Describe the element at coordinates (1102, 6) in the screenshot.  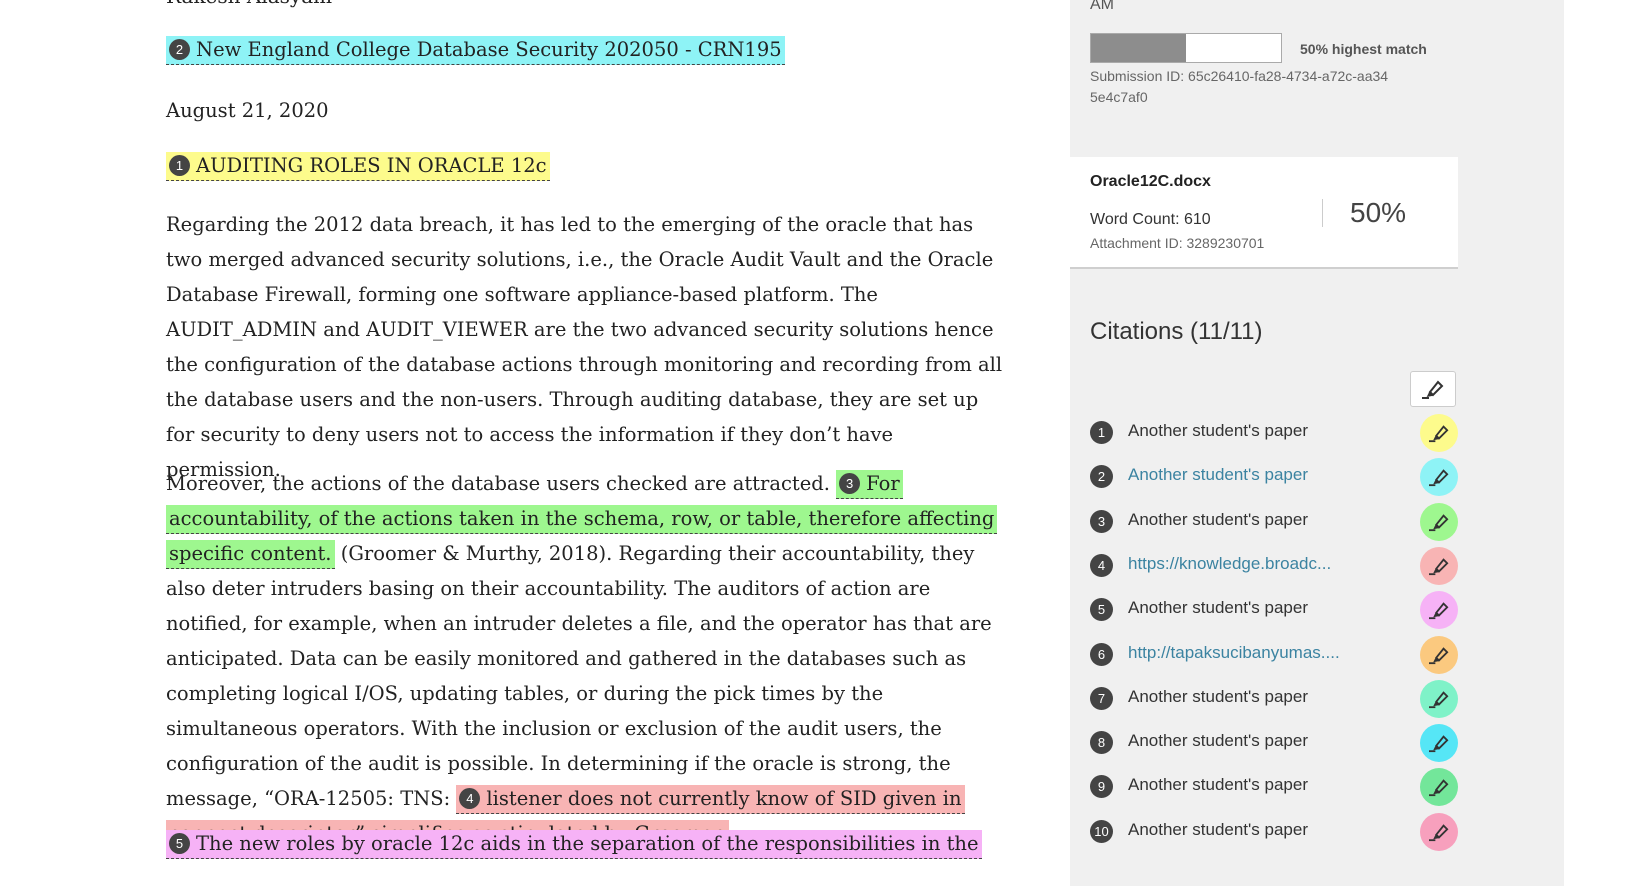
I see `timestamp-suffix: AM` at that location.